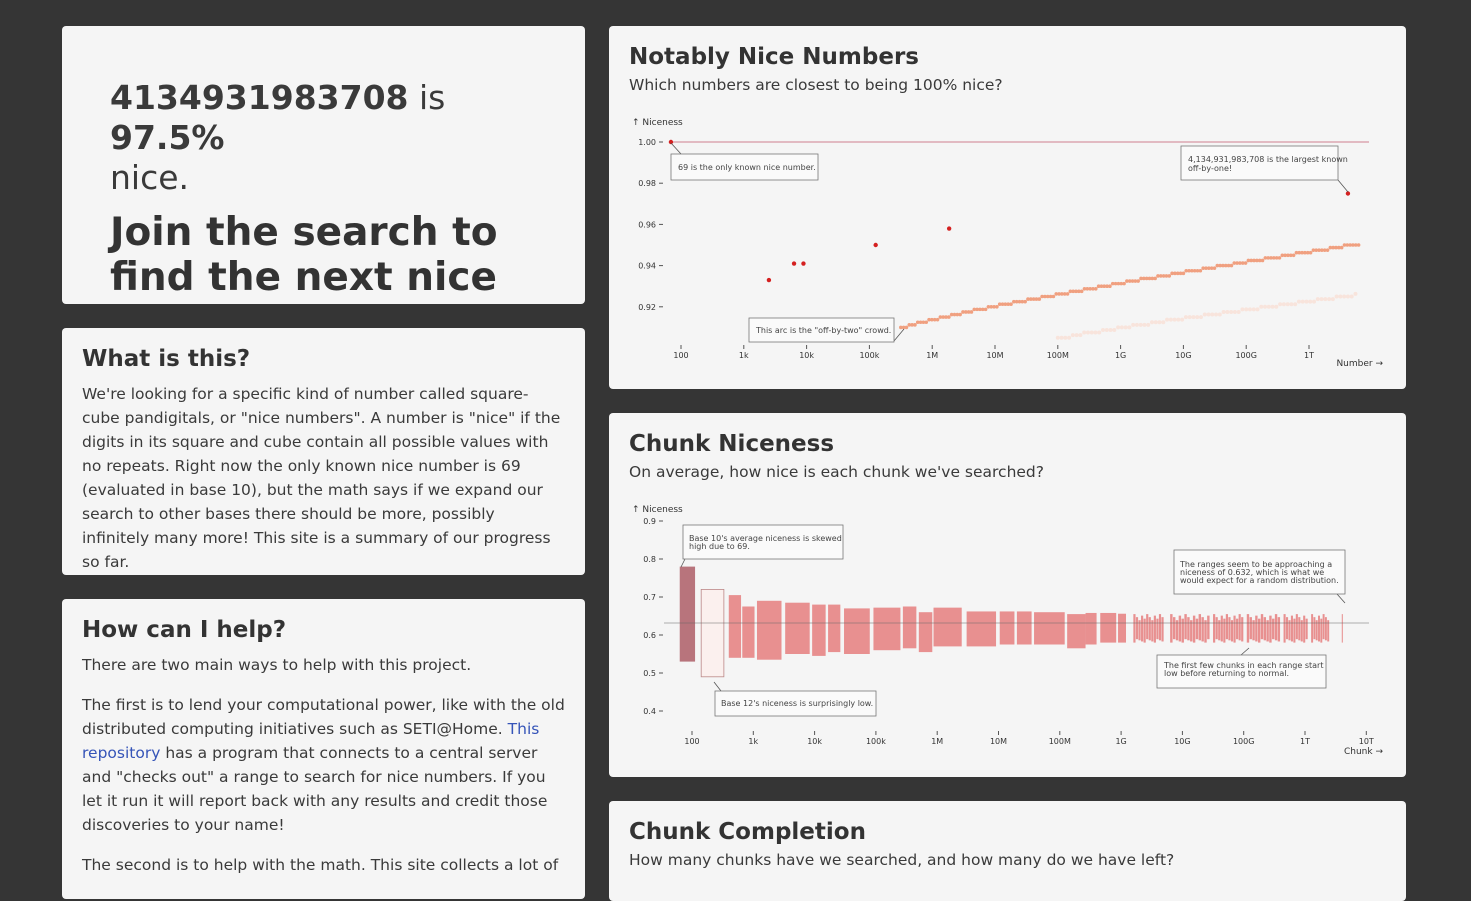 Image resolution: width=1471 pixels, height=901 pixels. What do you see at coordinates (166, 359) in the screenshot?
I see `about-title: What is this?` at bounding box center [166, 359].